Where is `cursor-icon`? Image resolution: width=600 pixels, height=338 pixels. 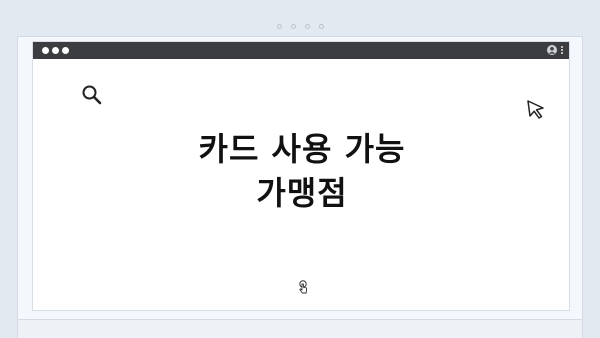 cursor-icon is located at coordinates (535, 109).